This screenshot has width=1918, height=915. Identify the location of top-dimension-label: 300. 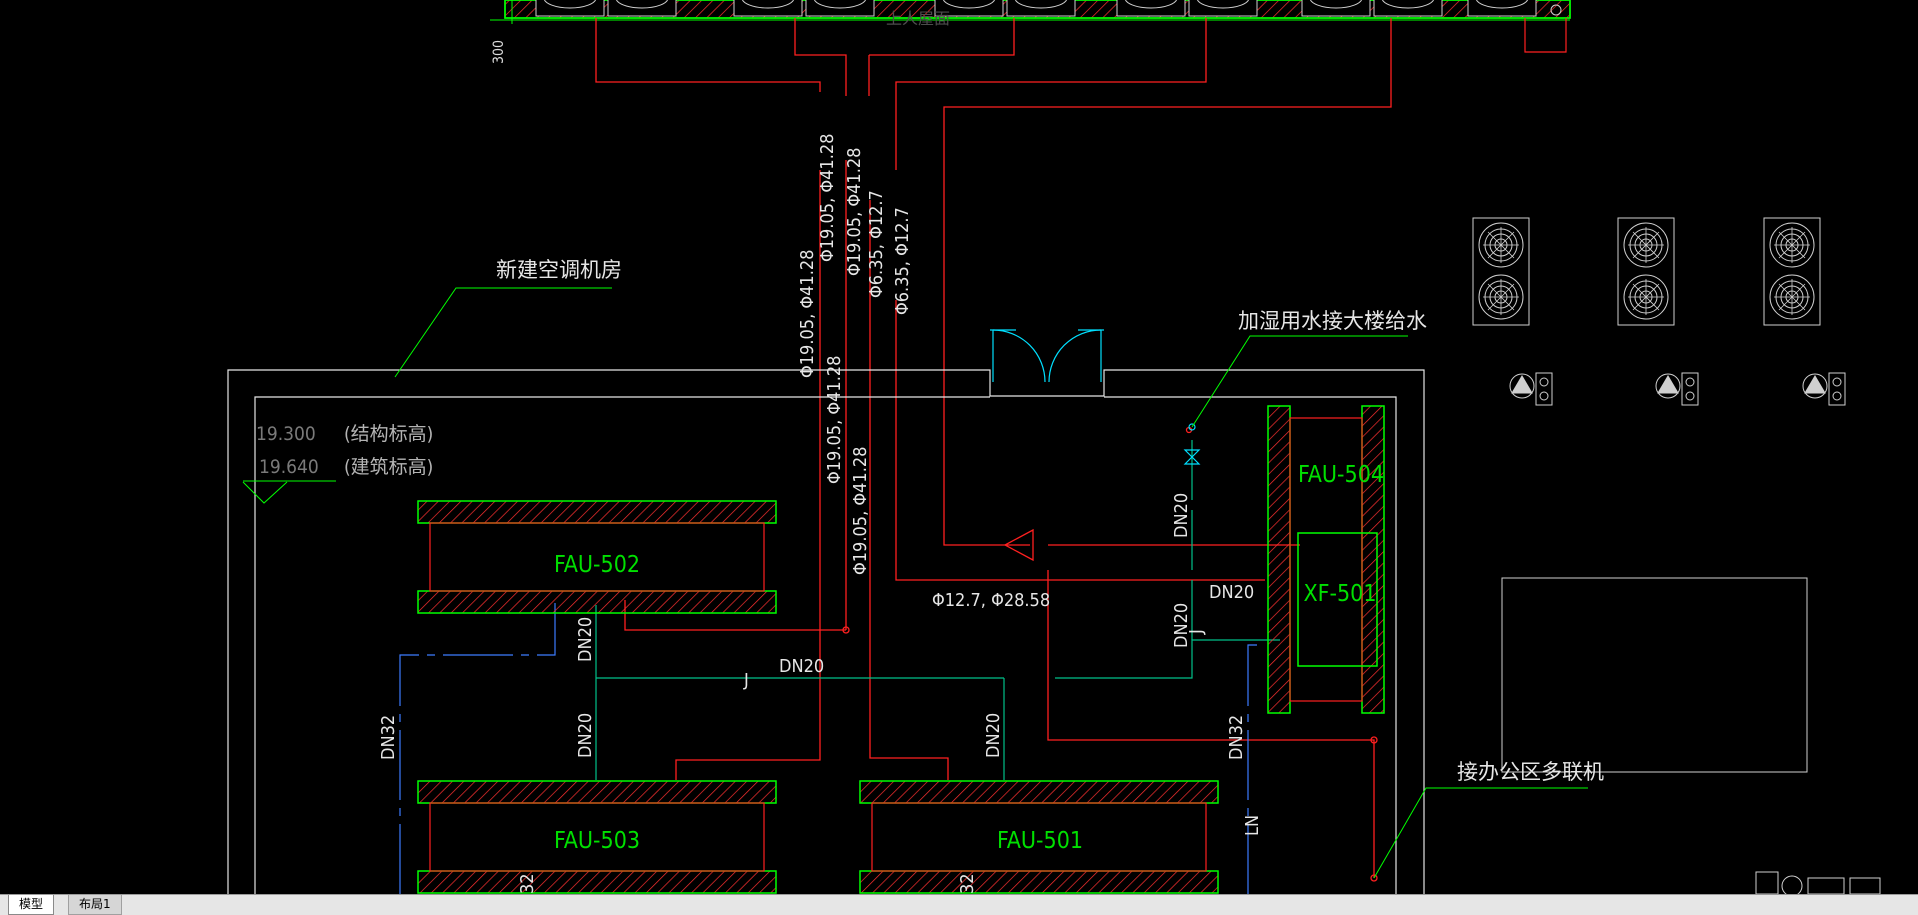
(499, 52).